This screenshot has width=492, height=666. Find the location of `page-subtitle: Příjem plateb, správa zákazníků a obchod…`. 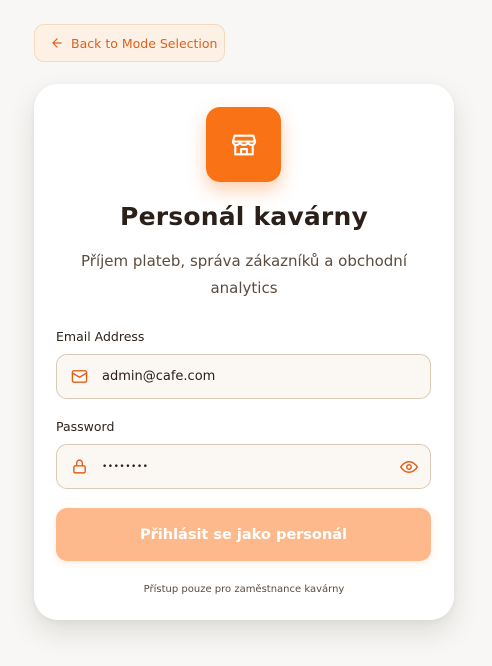

page-subtitle: Příjem plateb, správa zákazníků a obchod… is located at coordinates (244, 274).